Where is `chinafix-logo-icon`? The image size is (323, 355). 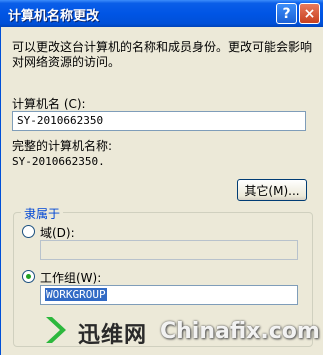
chinafix-logo-icon is located at coordinates (56, 330).